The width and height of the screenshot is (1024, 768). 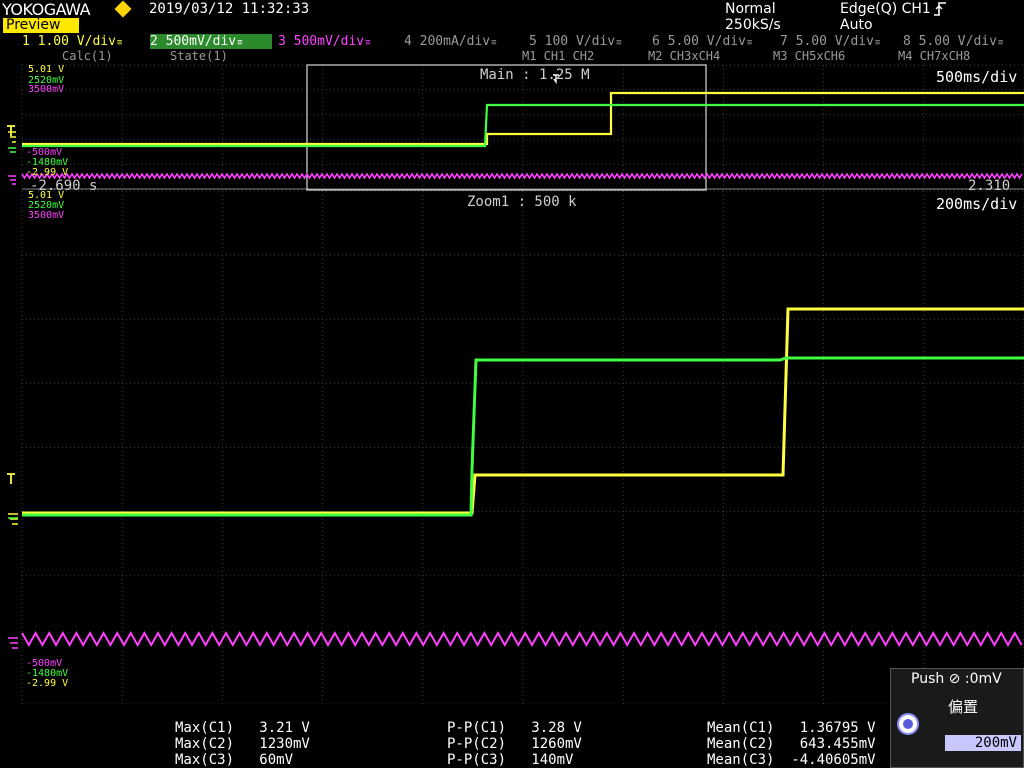 What do you see at coordinates (535, 75) in the screenshot?
I see `main-window-label: Main : 1.25 M` at bounding box center [535, 75].